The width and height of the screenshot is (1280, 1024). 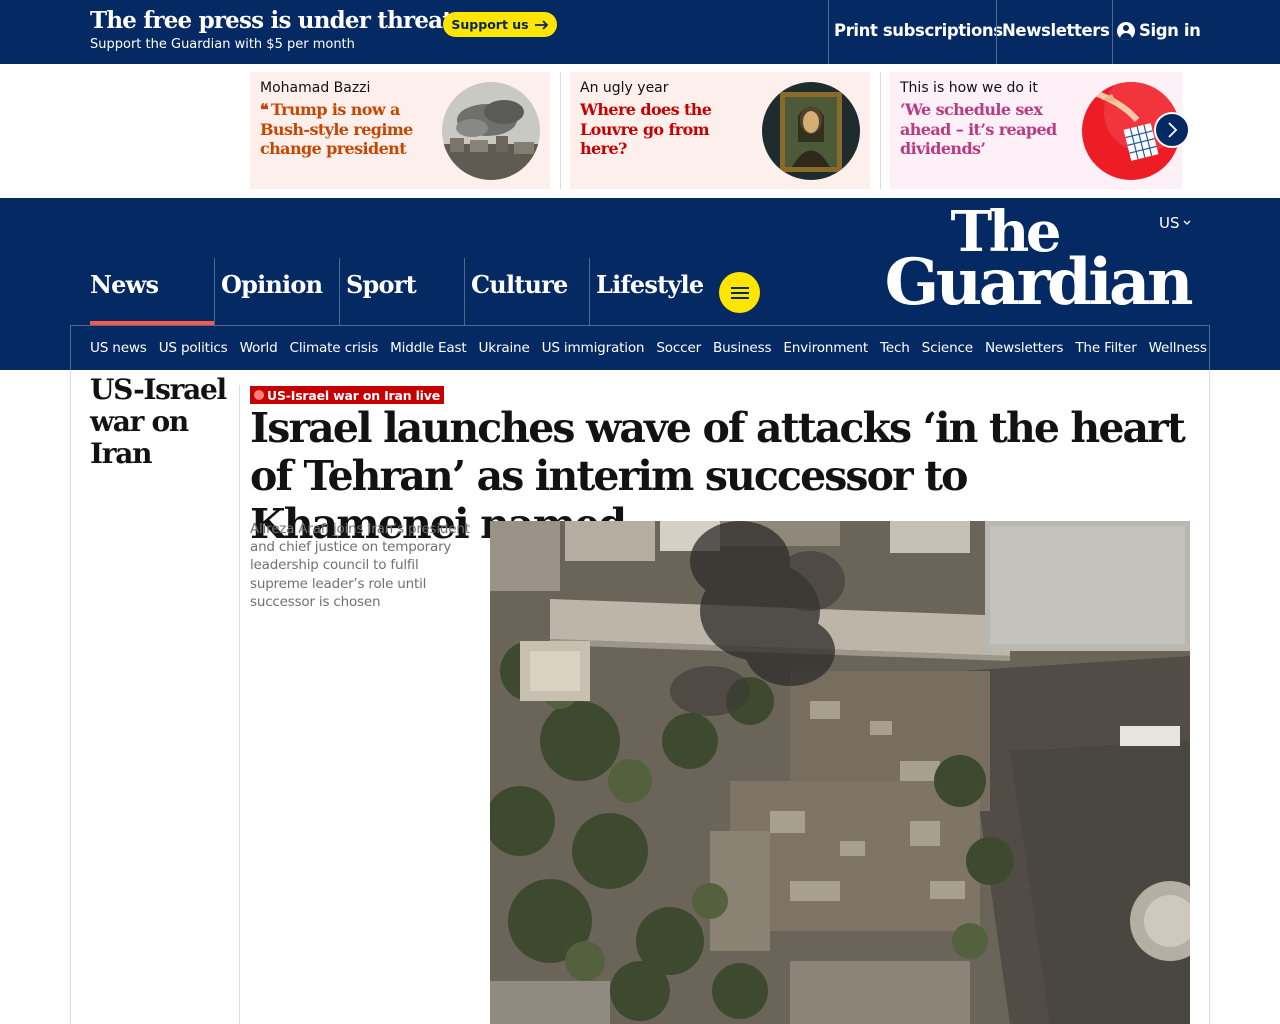 What do you see at coordinates (969, 88) in the screenshot?
I see `card-kicker: This is how we do it` at bounding box center [969, 88].